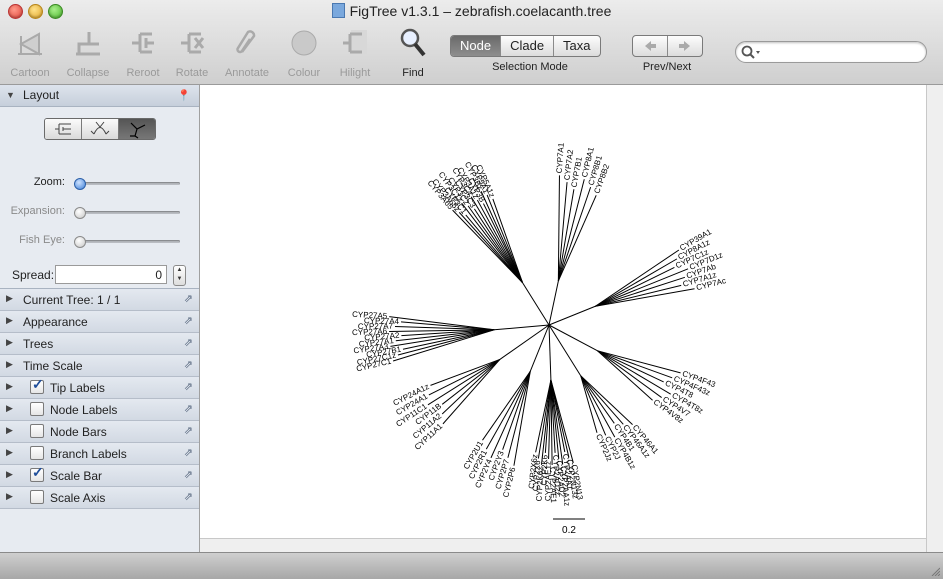 This screenshot has width=943, height=579. I want to click on stepper-up-icon: ▲, so click(179, 270).